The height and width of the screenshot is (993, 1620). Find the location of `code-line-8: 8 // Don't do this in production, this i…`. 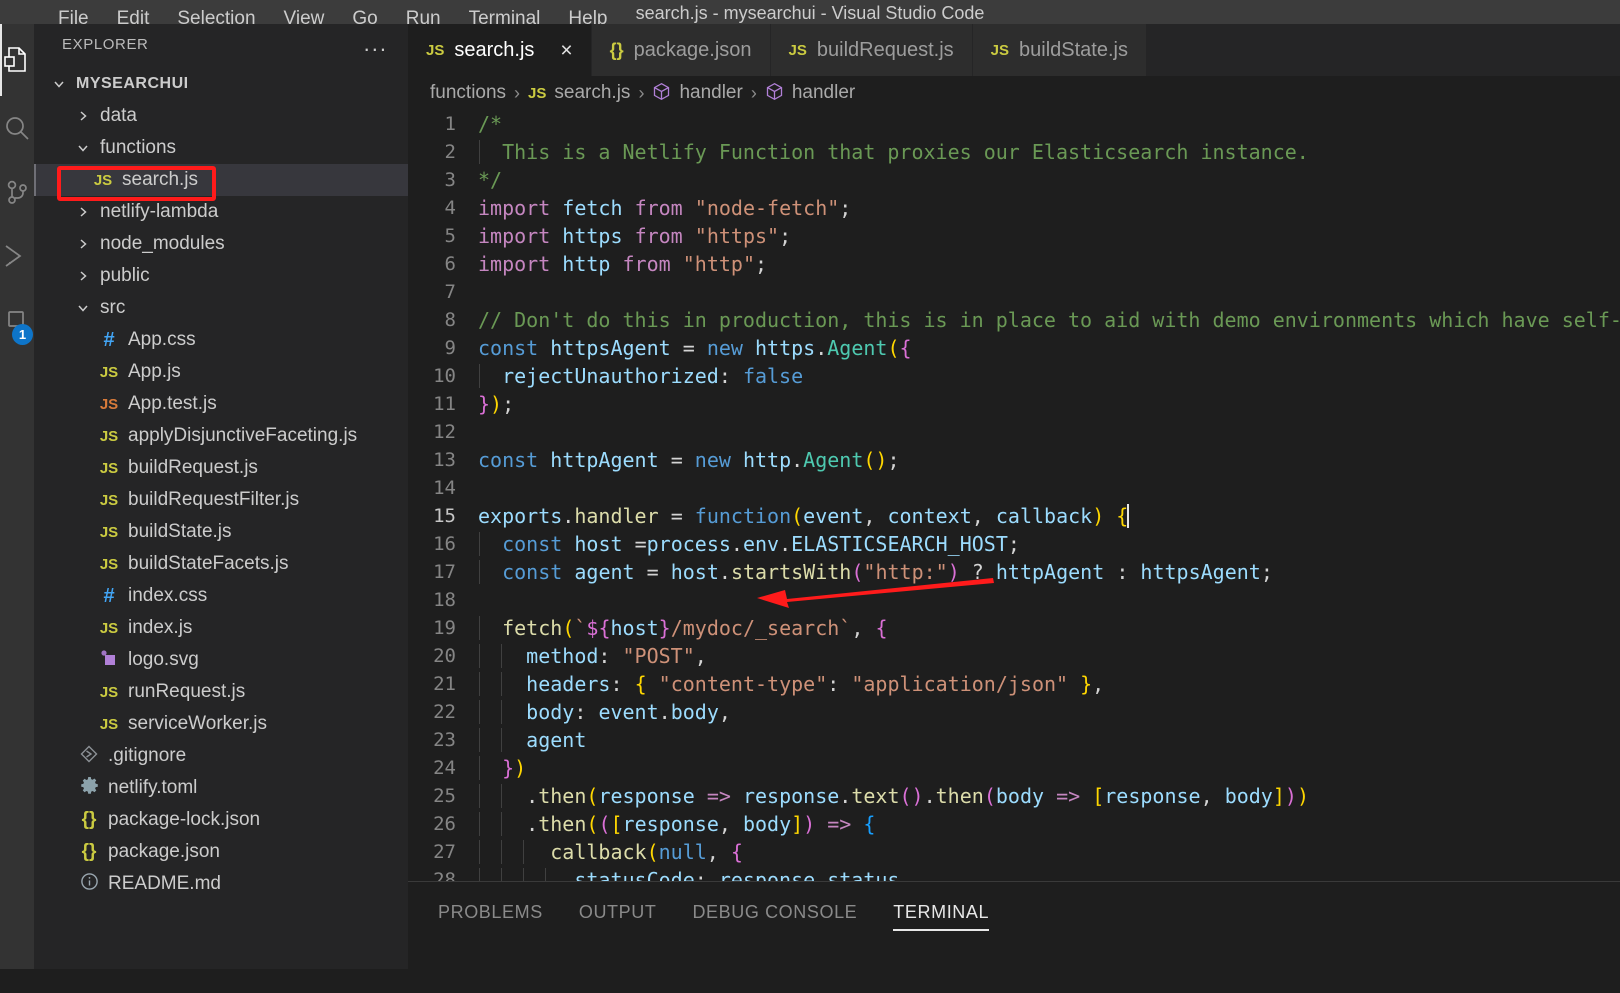

code-line-8: 8 // Don't do this in production, this i… is located at coordinates (1014, 320).